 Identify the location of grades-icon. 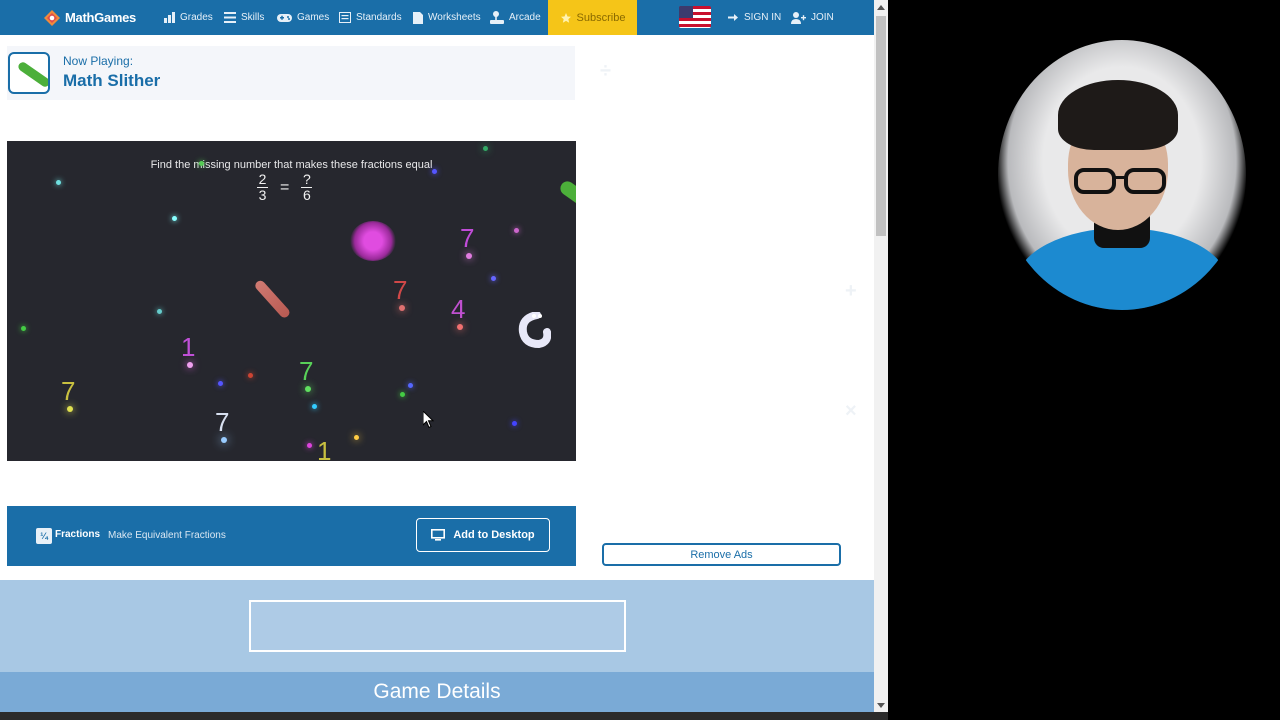
(169, 17).